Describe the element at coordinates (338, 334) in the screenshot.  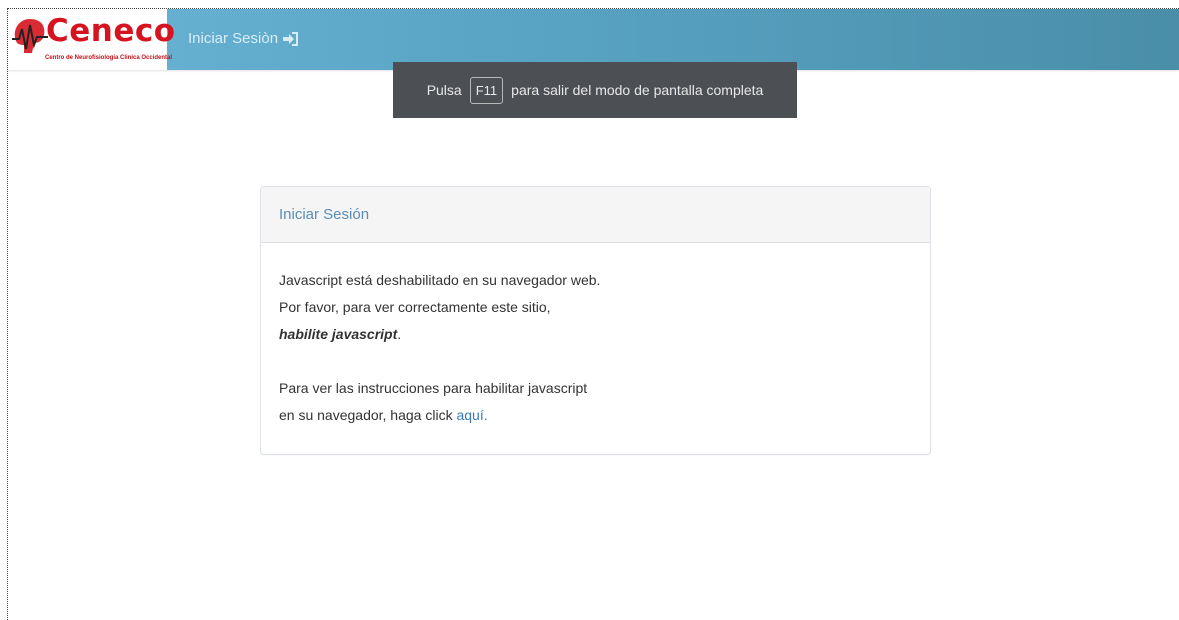
I see `enable-js-emphasis: habilite javascript` at that location.